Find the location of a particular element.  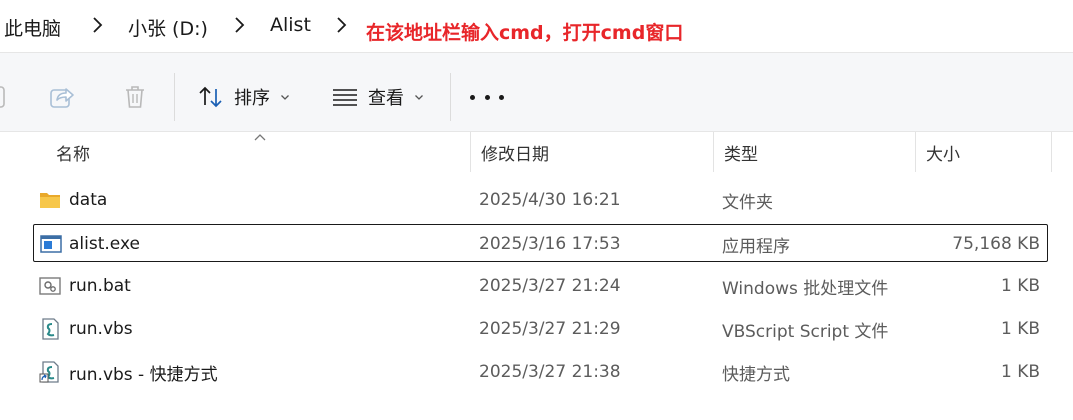

sort-label: 排序 is located at coordinates (252, 98).